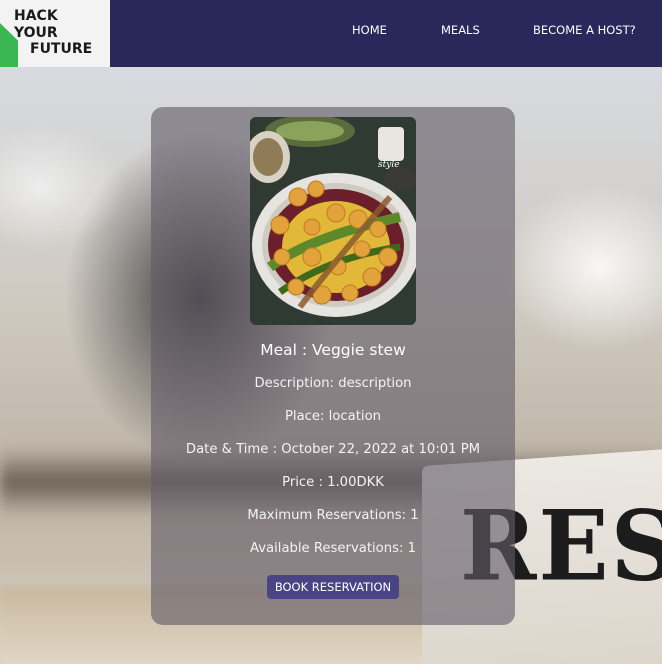  I want to click on meal-photo-icon: style, so click(333, 221).